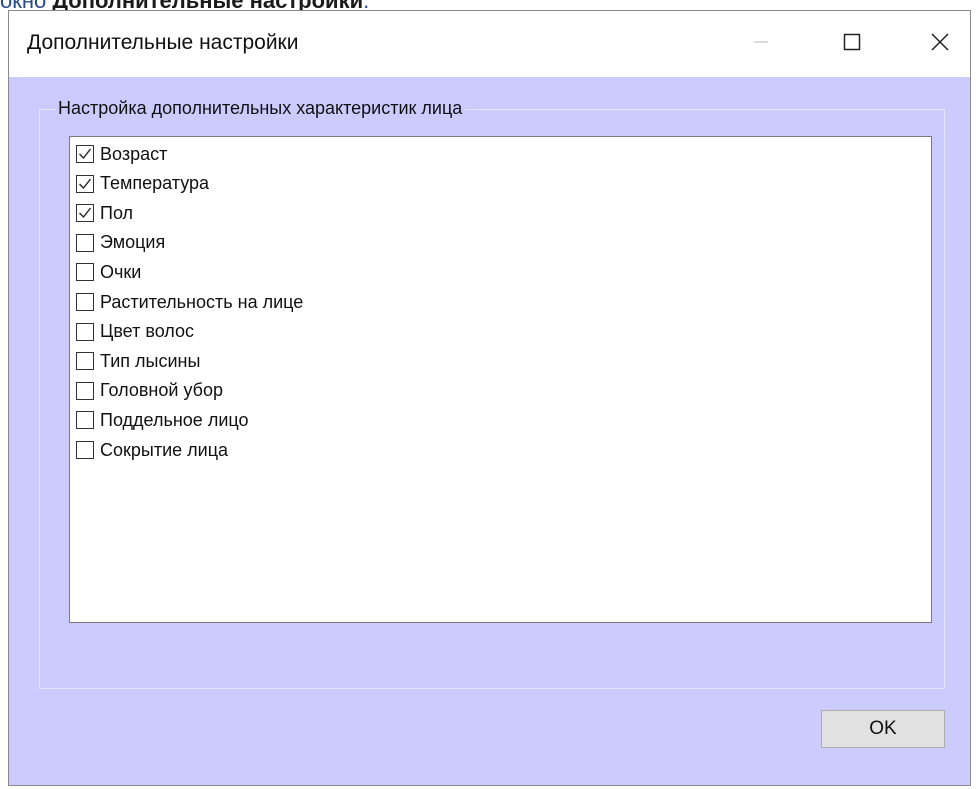  What do you see at coordinates (150, 360) in the screenshot?
I see `checklist-item-label: Тип лысины` at bounding box center [150, 360].